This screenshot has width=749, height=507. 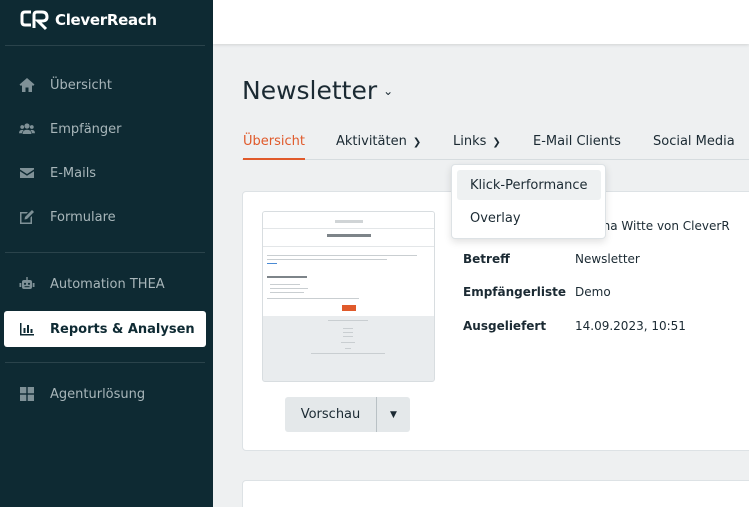 I want to click on envelope-icon, so click(x=27, y=173).